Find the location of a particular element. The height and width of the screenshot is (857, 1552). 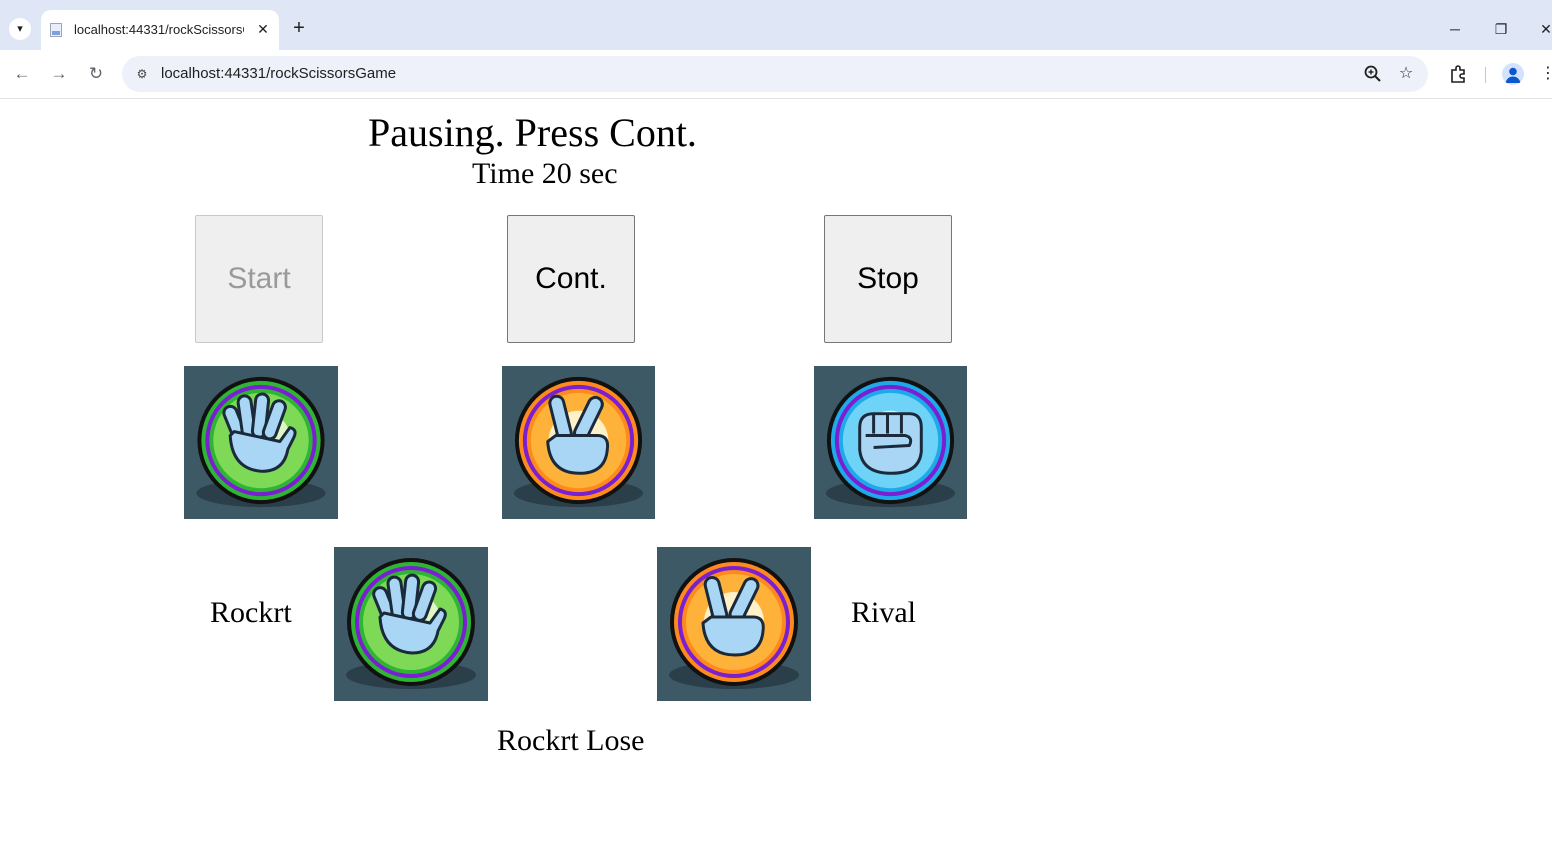

rock-hand-icon is located at coordinates (890, 442).